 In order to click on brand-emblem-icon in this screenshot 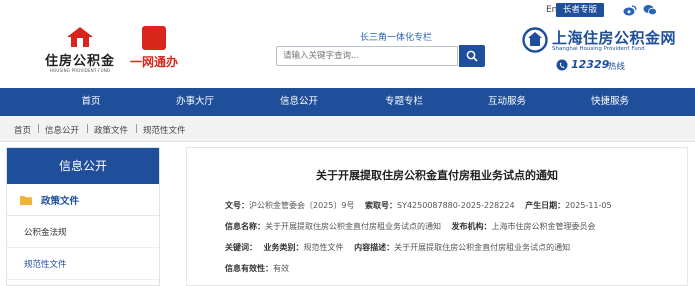, I will do `click(535, 40)`.